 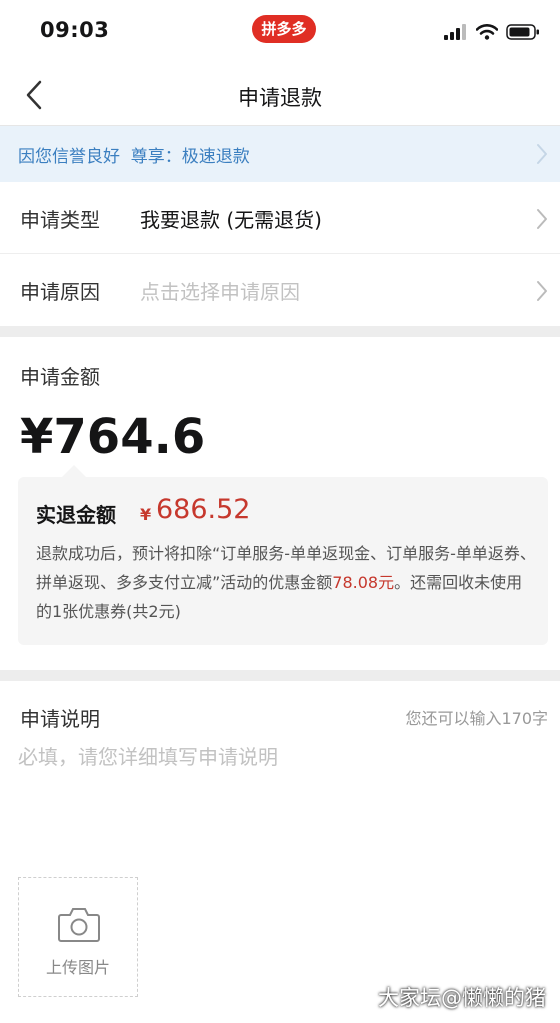 What do you see at coordinates (146, 514) in the screenshot?
I see `actual-refund-currency: ¥` at bounding box center [146, 514].